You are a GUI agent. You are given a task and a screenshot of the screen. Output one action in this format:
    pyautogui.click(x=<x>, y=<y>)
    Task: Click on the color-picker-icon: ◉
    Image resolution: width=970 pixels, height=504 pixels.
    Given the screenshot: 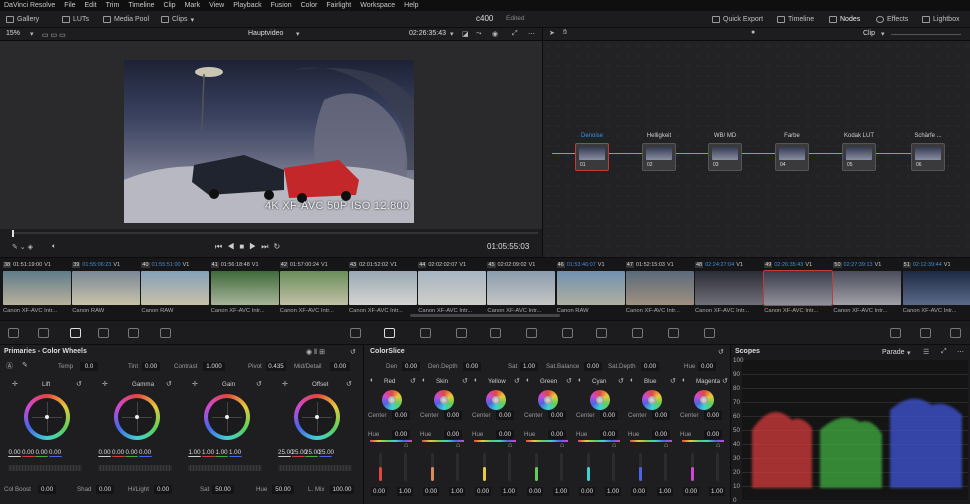 What is the action you would take?
    pyautogui.click(x=495, y=34)
    